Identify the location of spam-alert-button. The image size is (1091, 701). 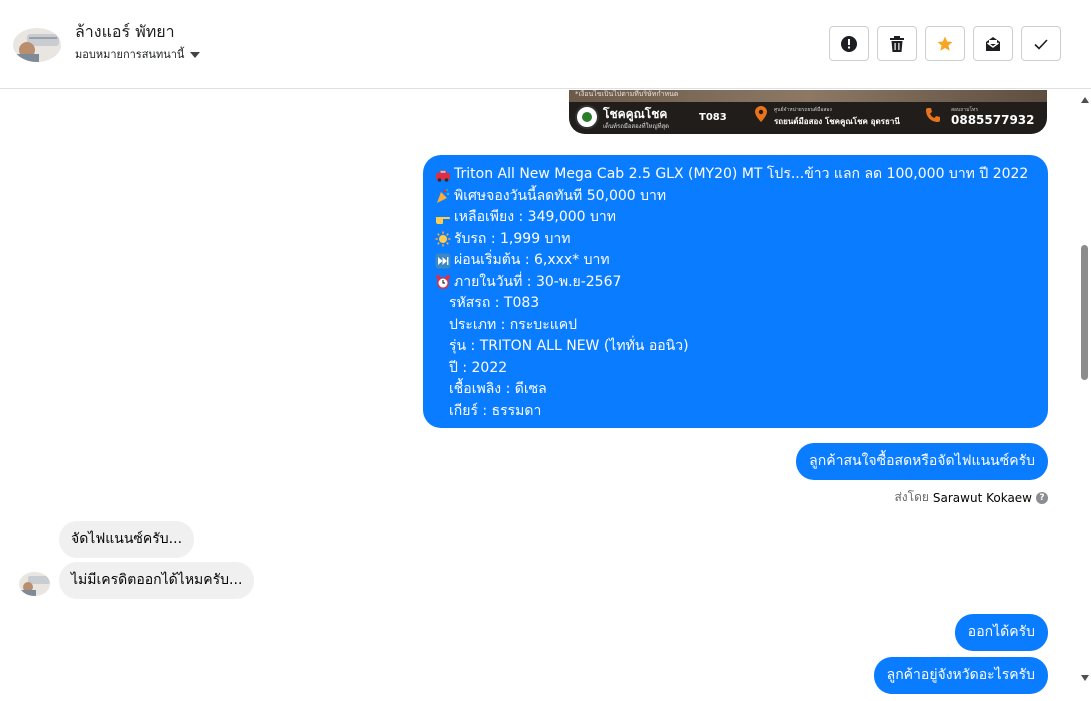
(849, 43).